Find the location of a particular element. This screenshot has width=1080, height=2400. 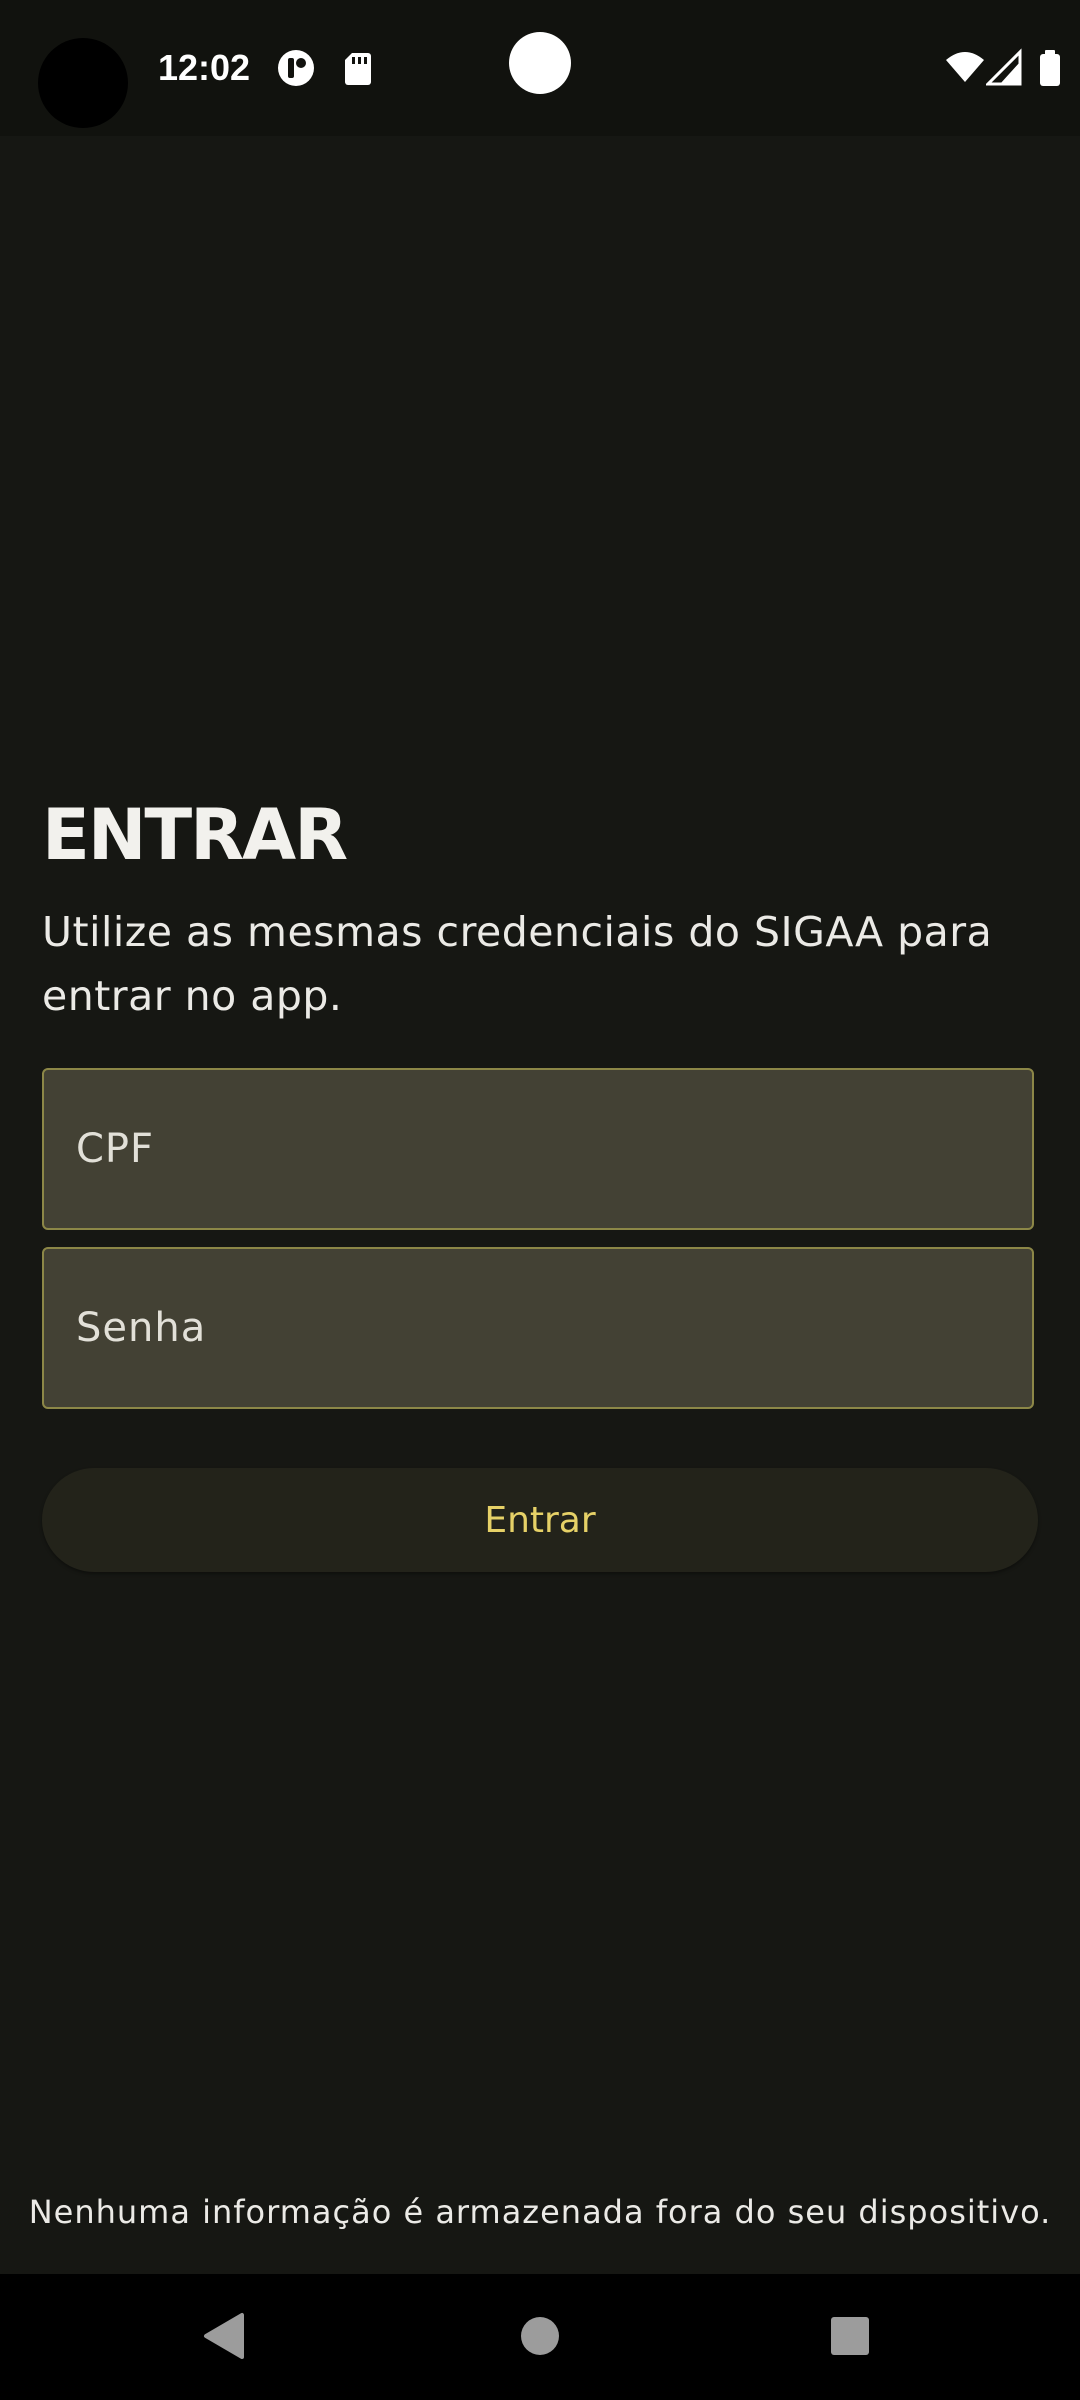

status-bar: 12:02 is located at coordinates (540, 68).